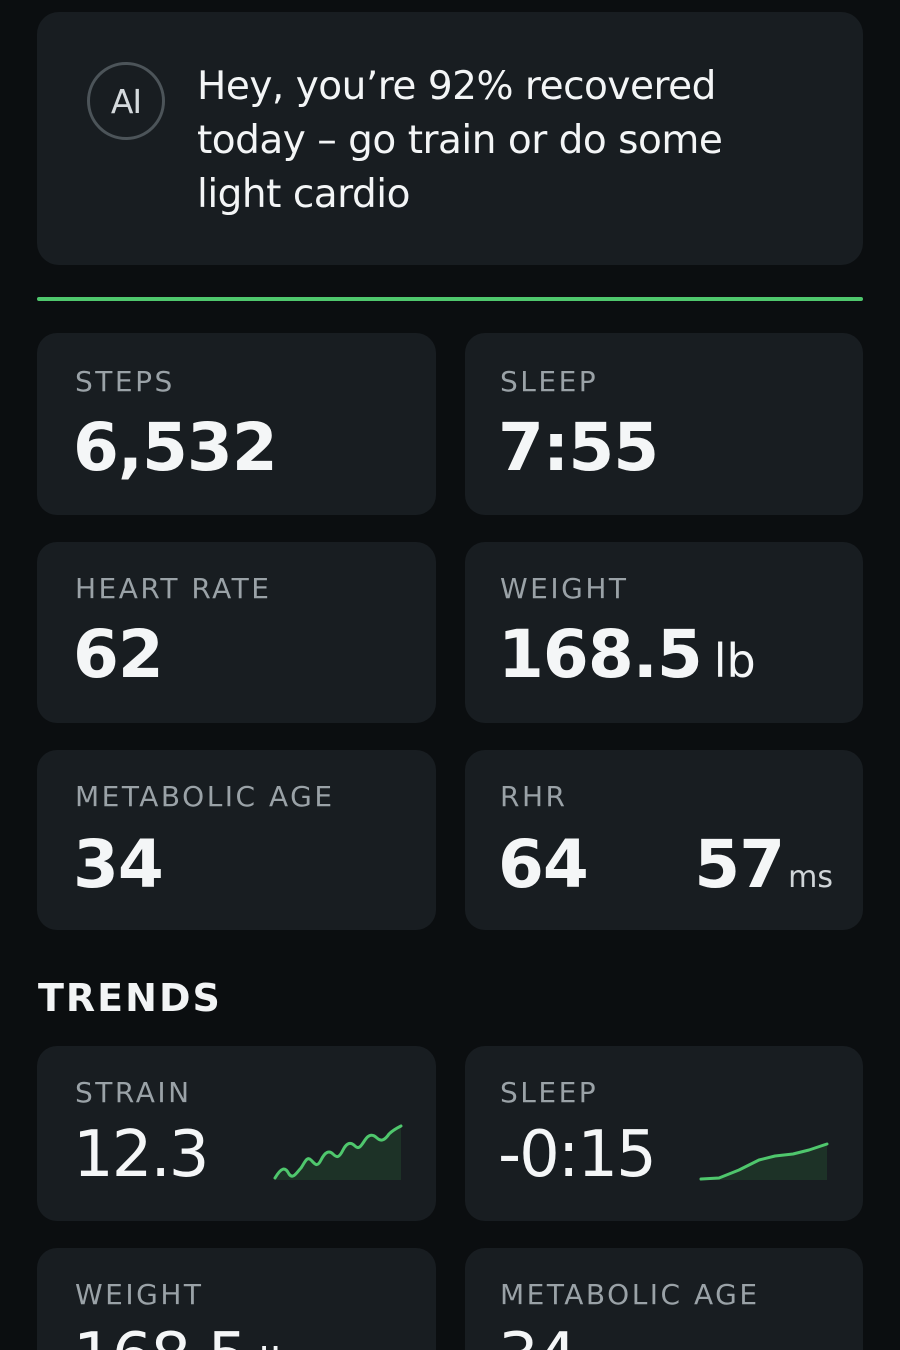 This screenshot has height=1350, width=900. I want to click on steps-card: STEPS 6,532, so click(236, 424).